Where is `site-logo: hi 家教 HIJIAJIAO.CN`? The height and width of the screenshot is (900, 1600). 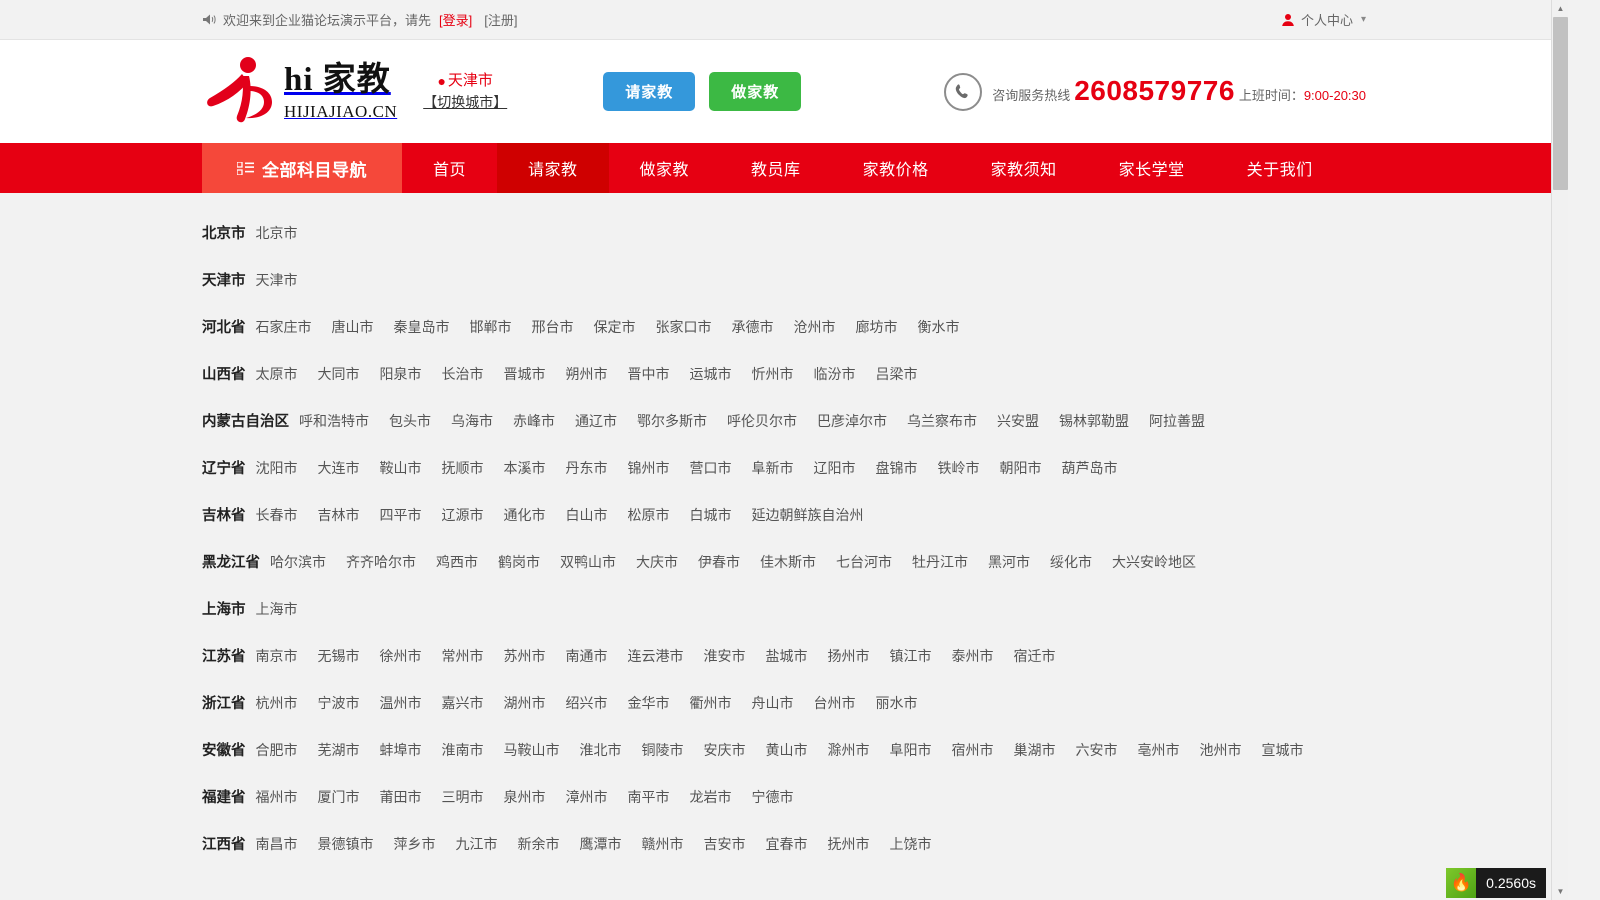
site-logo: hi 家教 HIJIAJIAO.CN is located at coordinates (299, 92).